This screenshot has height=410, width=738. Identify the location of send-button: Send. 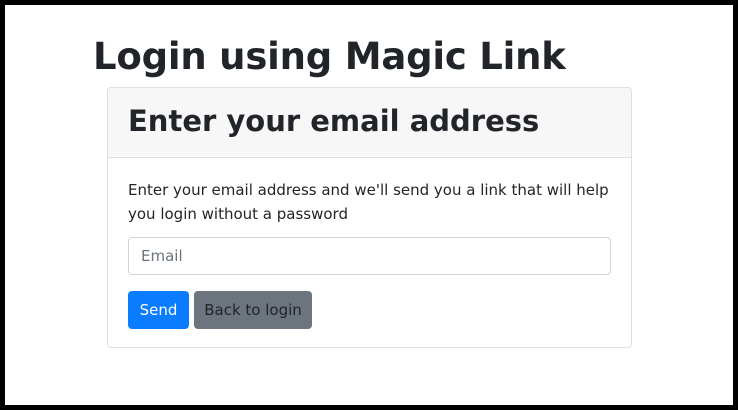
(158, 310).